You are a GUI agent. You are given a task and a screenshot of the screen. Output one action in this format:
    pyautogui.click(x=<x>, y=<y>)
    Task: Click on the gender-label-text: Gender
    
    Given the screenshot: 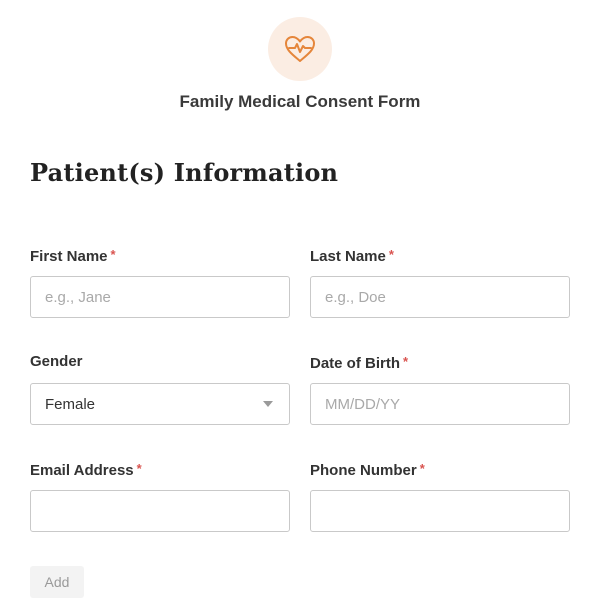 What is the action you would take?
    pyautogui.click(x=56, y=361)
    